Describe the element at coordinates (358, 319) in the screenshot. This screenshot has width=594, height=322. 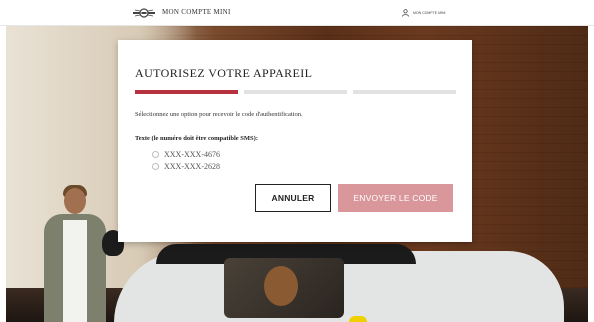
I see `yellow-mirror` at that location.